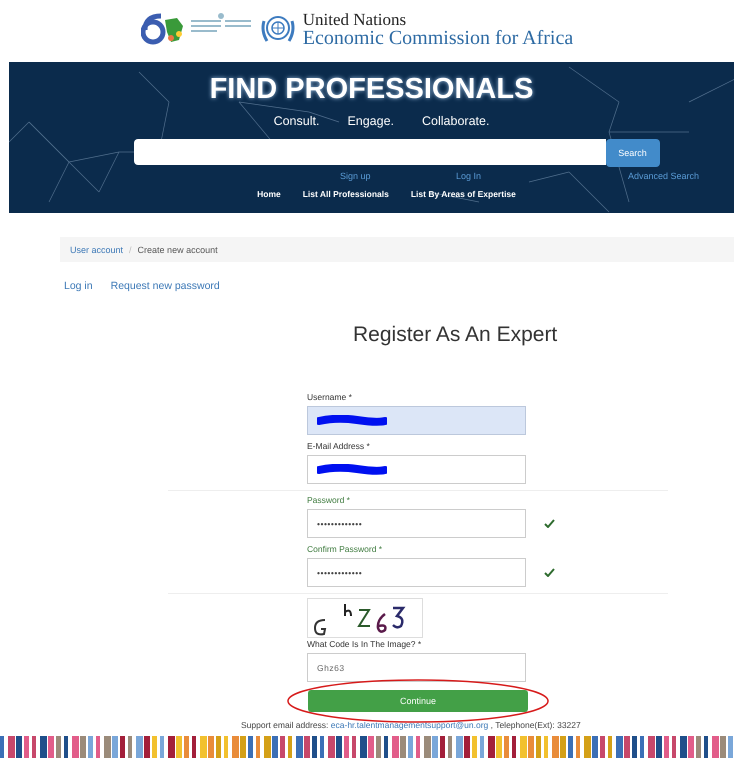 This screenshot has width=734, height=760. Describe the element at coordinates (370, 121) in the screenshot. I see `tagline: Engage.` at that location.